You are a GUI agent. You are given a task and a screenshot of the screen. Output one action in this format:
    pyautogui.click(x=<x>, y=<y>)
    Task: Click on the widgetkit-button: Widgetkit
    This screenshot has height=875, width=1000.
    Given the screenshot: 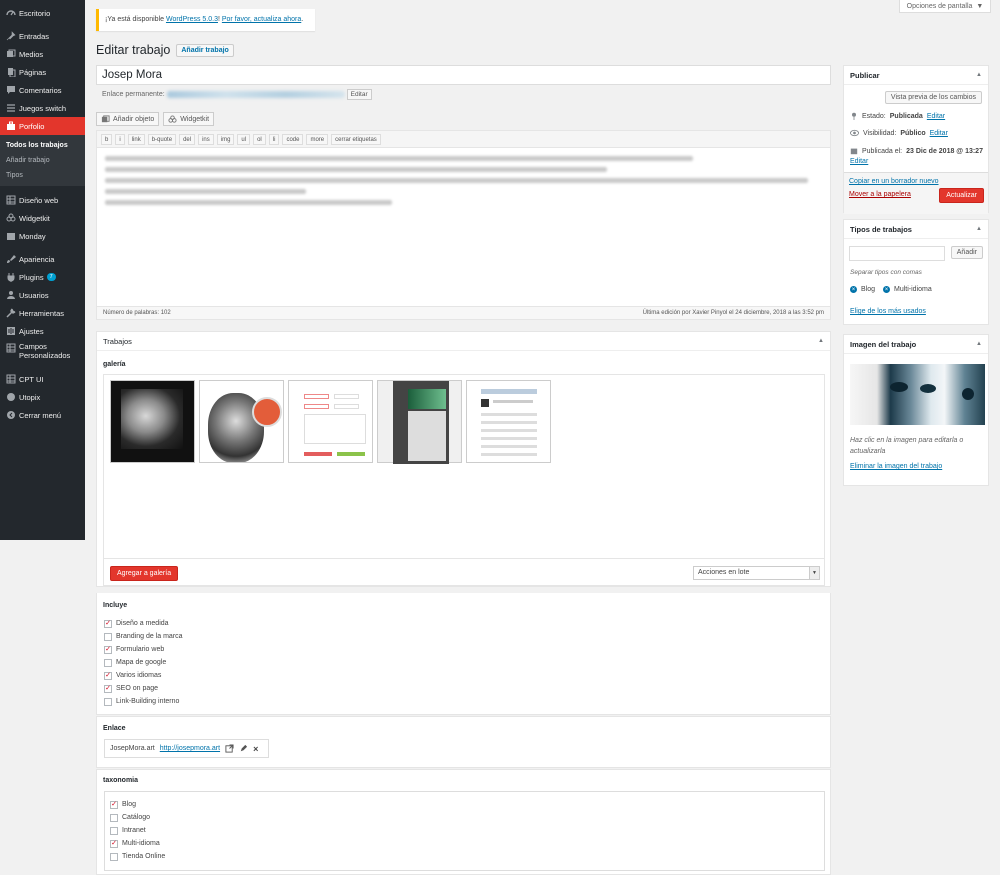 What is the action you would take?
    pyautogui.click(x=189, y=119)
    